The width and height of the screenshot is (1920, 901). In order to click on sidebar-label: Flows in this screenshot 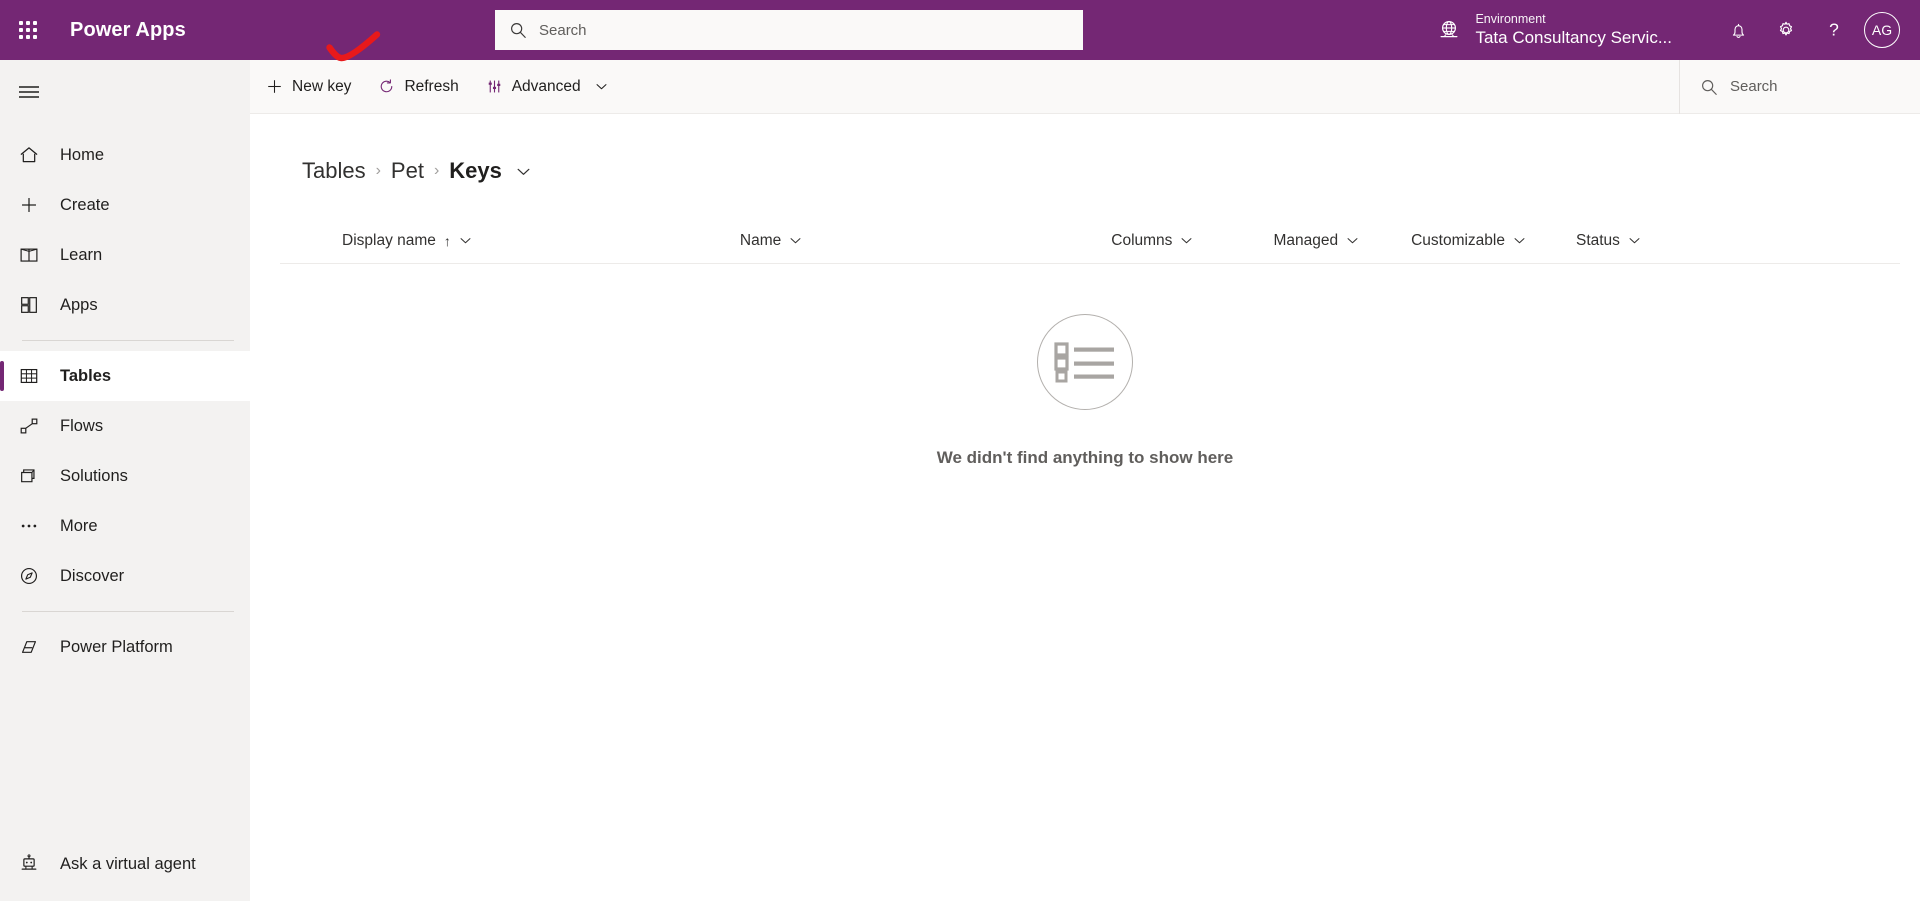, I will do `click(82, 425)`.